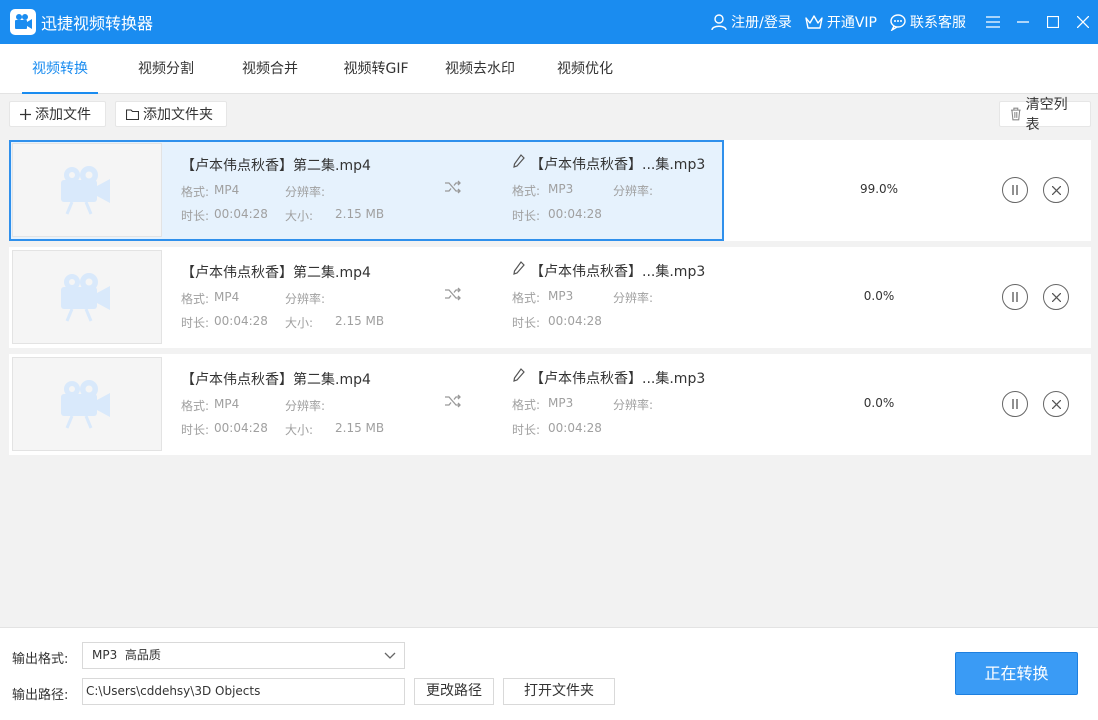  Describe the element at coordinates (178, 115) in the screenshot. I see `add-folder-label: 添加文件夹` at that location.